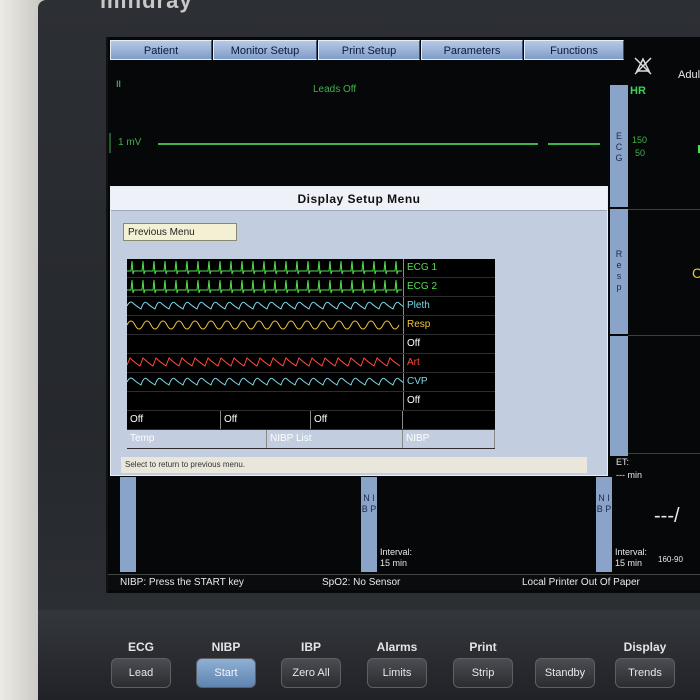 This screenshot has width=700, height=700. Describe the element at coordinates (472, 50) in the screenshot. I see `tab-parameters: Parameters` at that location.